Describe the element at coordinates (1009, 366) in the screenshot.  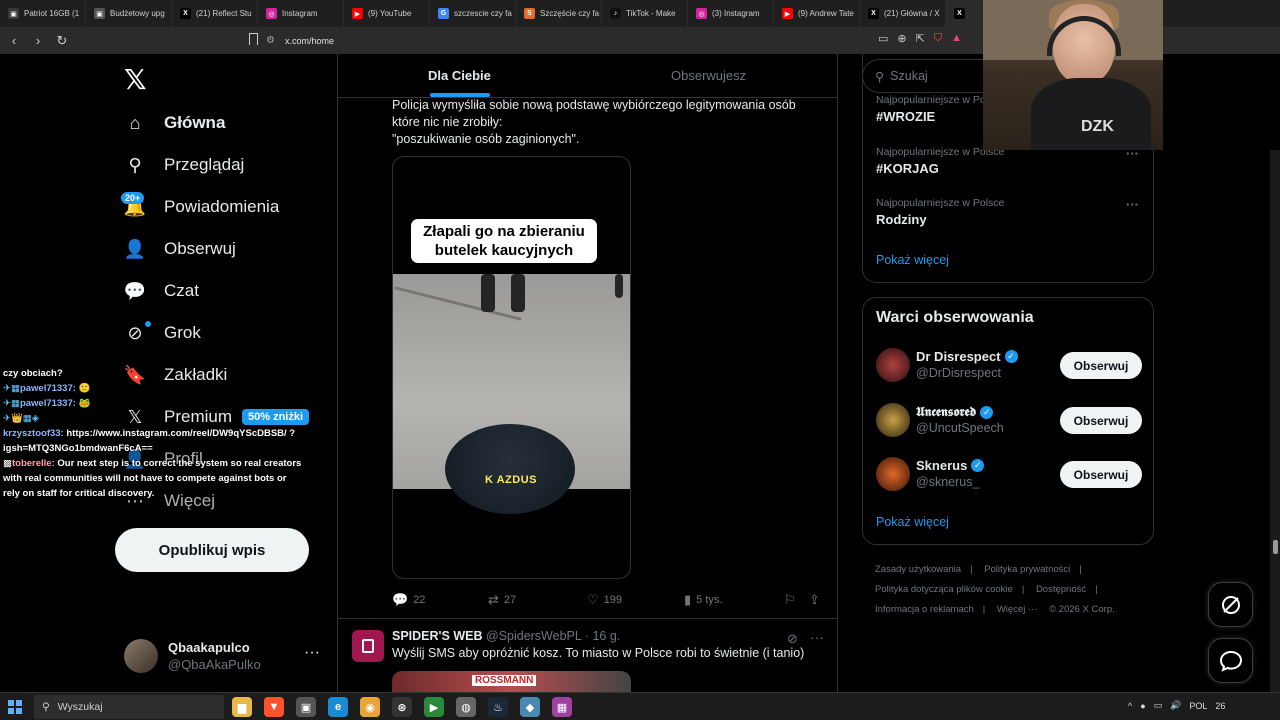
I see `follow-suggestion: Dr Disrespect ✓ @DrDisrespect Obserwuj` at that location.